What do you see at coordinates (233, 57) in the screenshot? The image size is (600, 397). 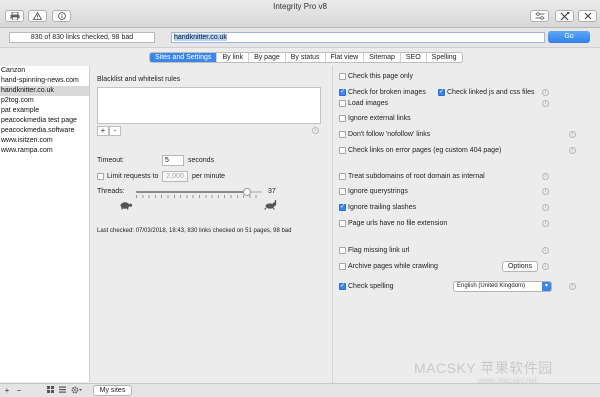 I see `tab-by-link: By link` at bounding box center [233, 57].